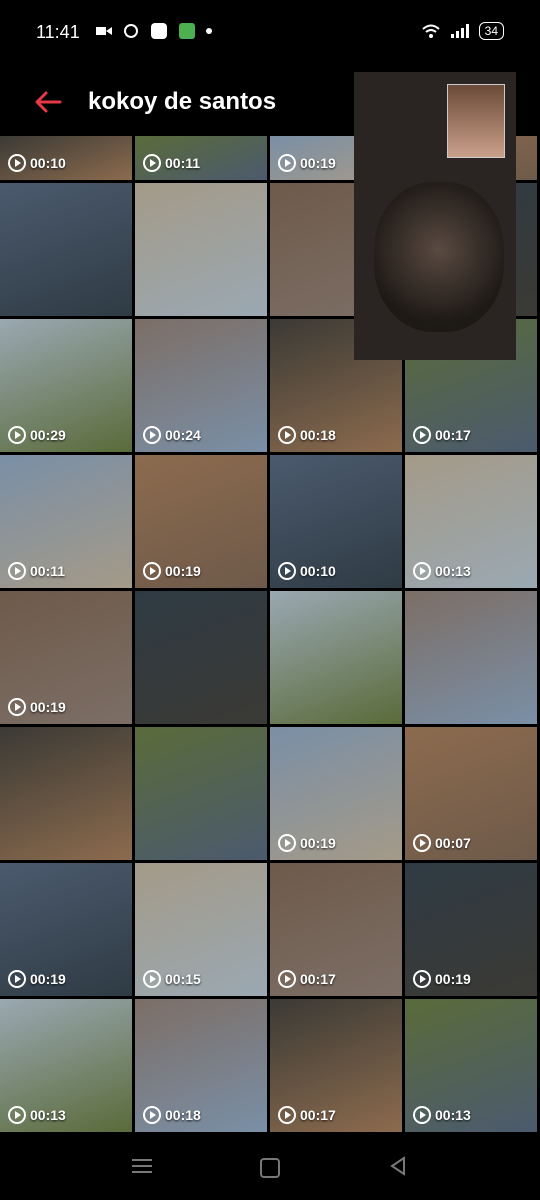  What do you see at coordinates (182, 101) in the screenshot?
I see `page-title: kokoy de santos` at bounding box center [182, 101].